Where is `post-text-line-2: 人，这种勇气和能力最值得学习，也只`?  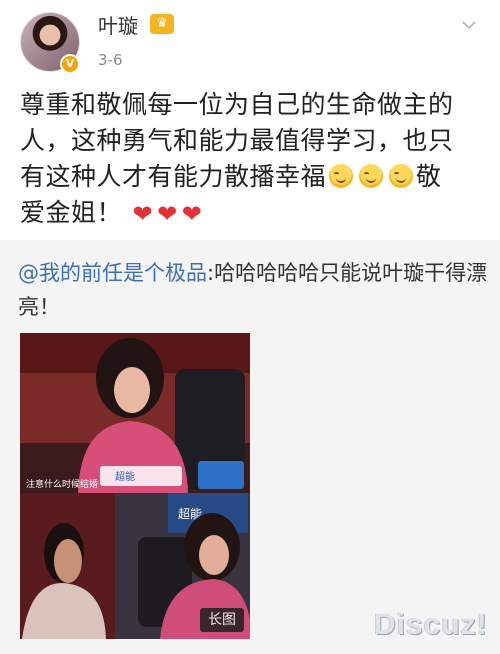 post-text-line-2: 人，这种勇气和能力最值得学习，也只 is located at coordinates (237, 140).